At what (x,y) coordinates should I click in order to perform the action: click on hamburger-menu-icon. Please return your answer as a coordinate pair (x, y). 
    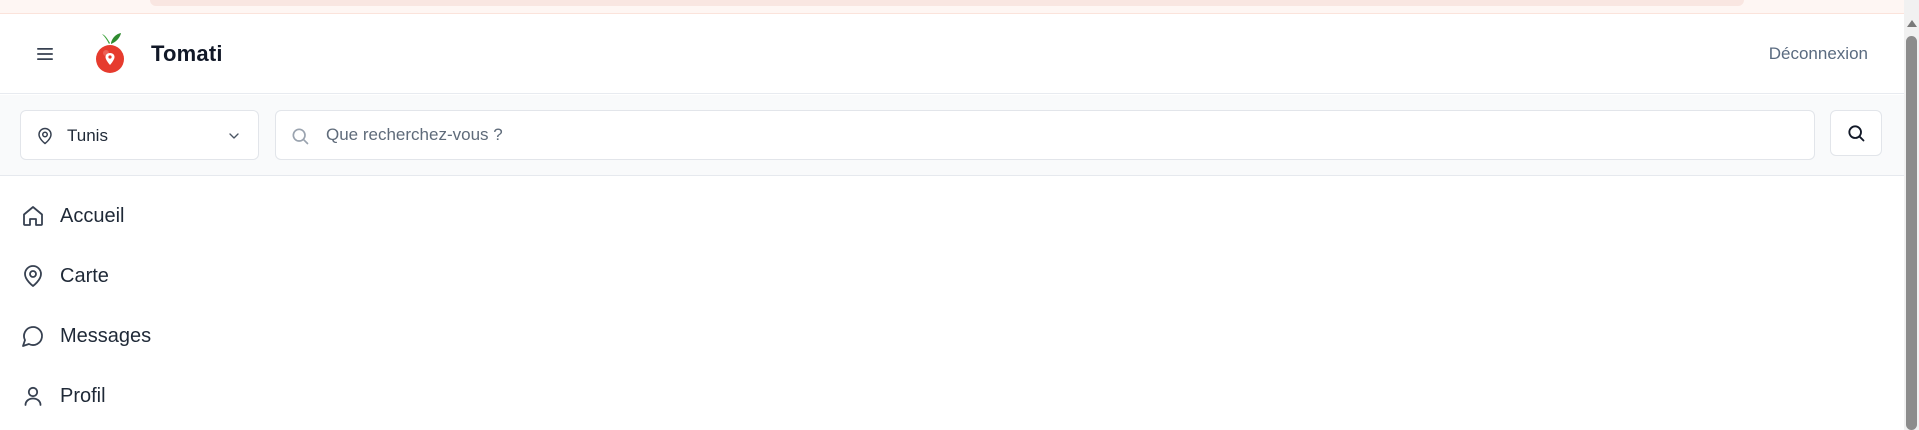
    Looking at the image, I should click on (45, 54).